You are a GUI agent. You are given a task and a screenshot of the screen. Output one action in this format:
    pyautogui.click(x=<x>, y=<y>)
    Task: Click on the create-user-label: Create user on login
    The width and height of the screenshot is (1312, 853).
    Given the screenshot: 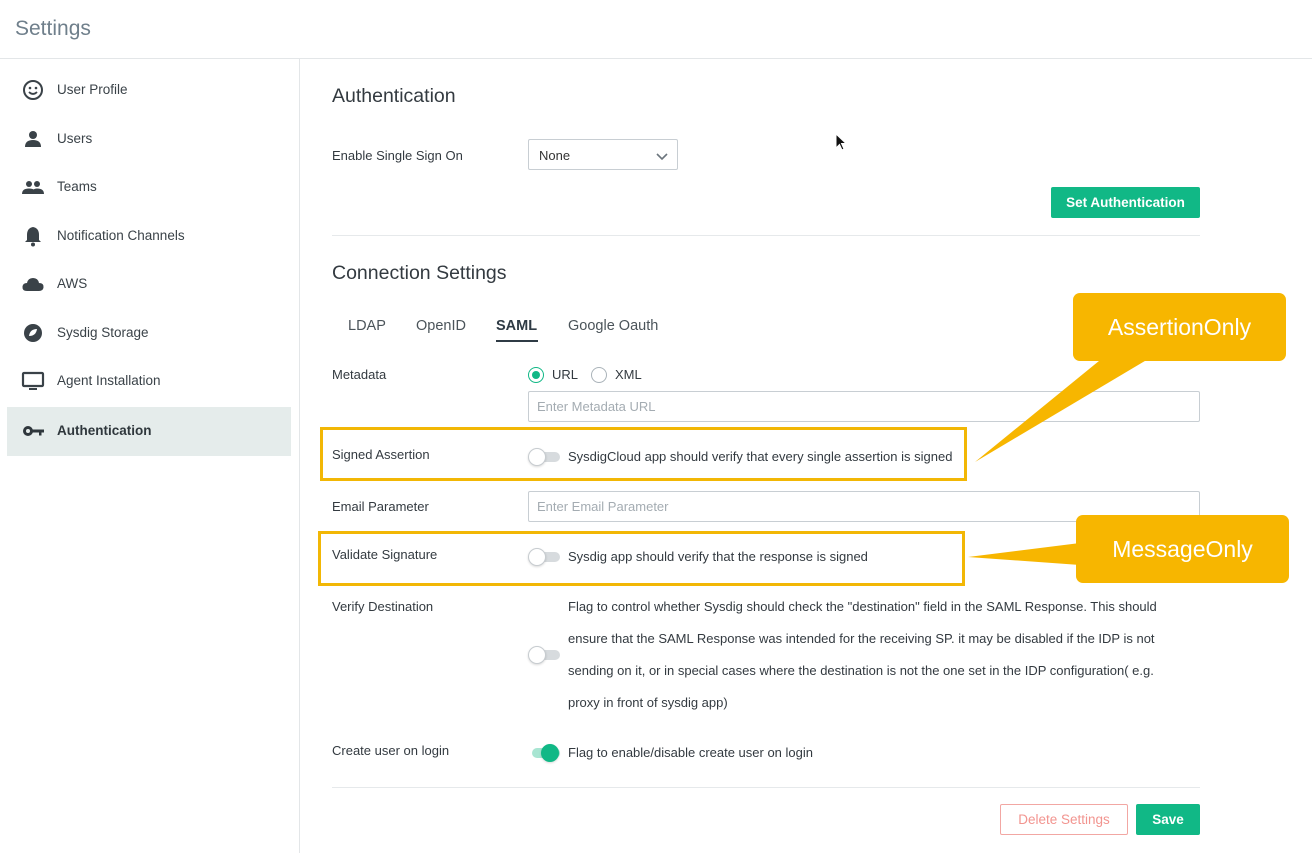 What is the action you would take?
    pyautogui.click(x=391, y=750)
    